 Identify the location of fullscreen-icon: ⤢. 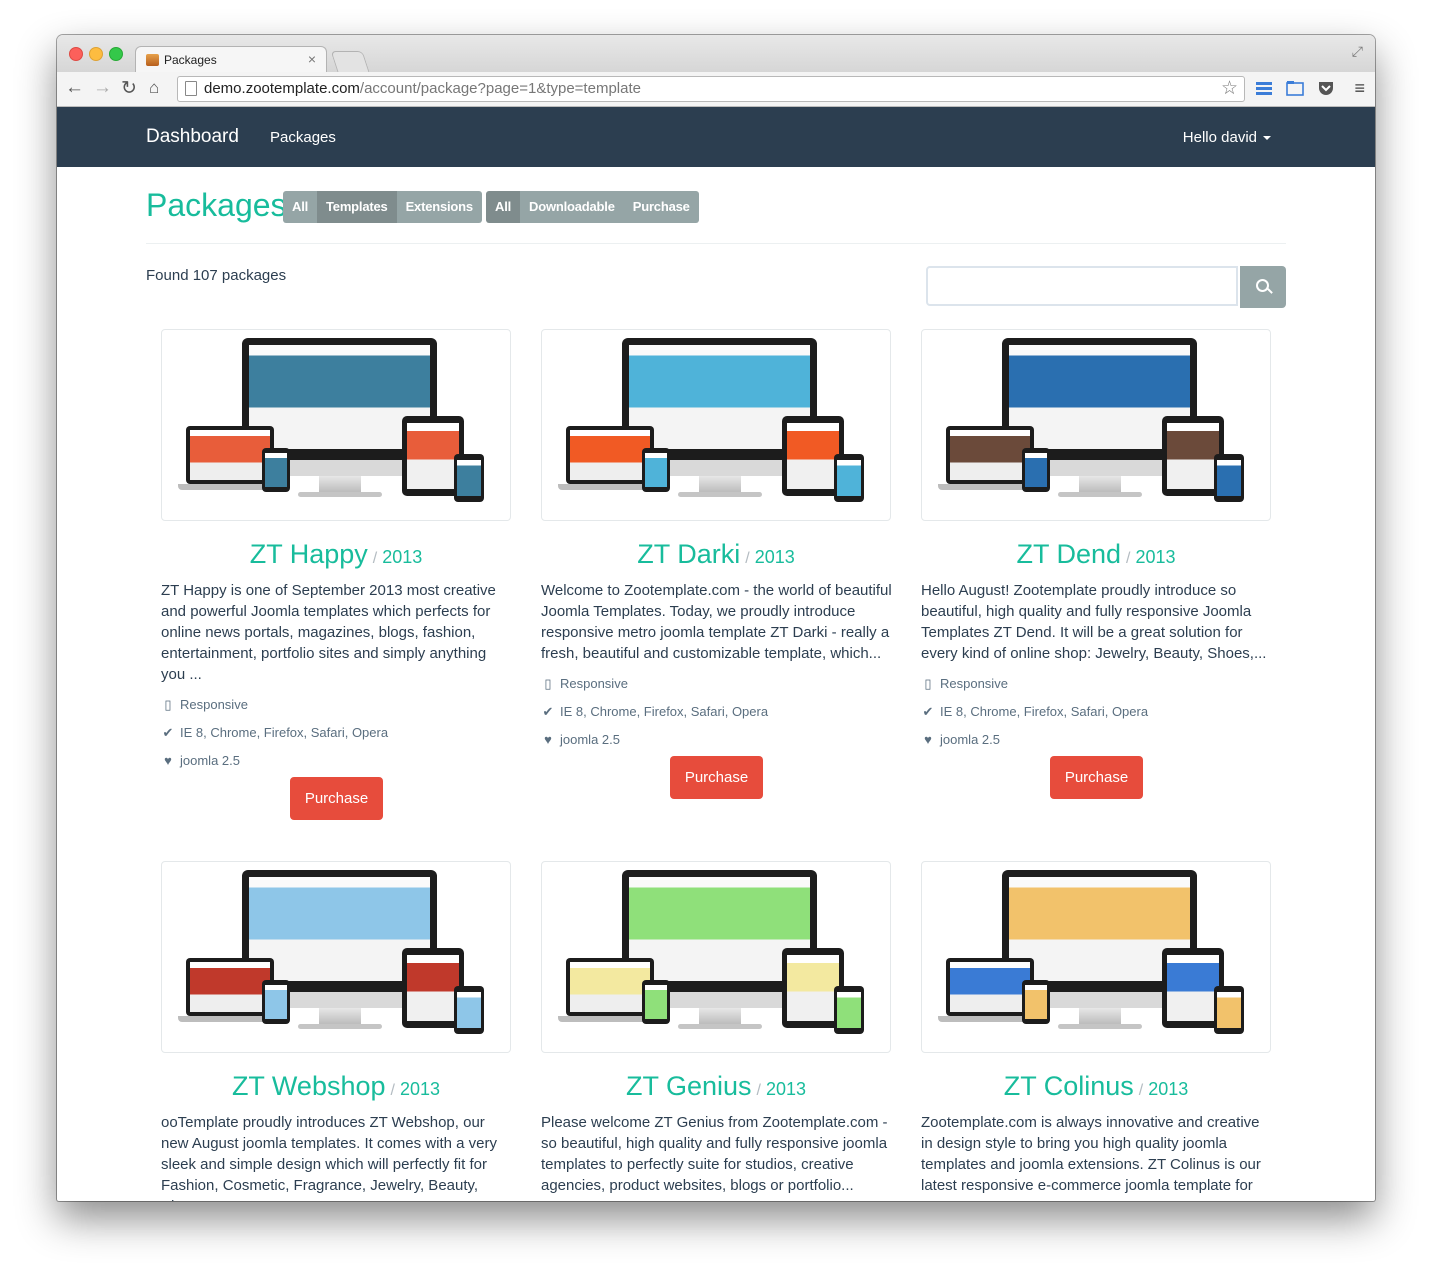
(1357, 51).